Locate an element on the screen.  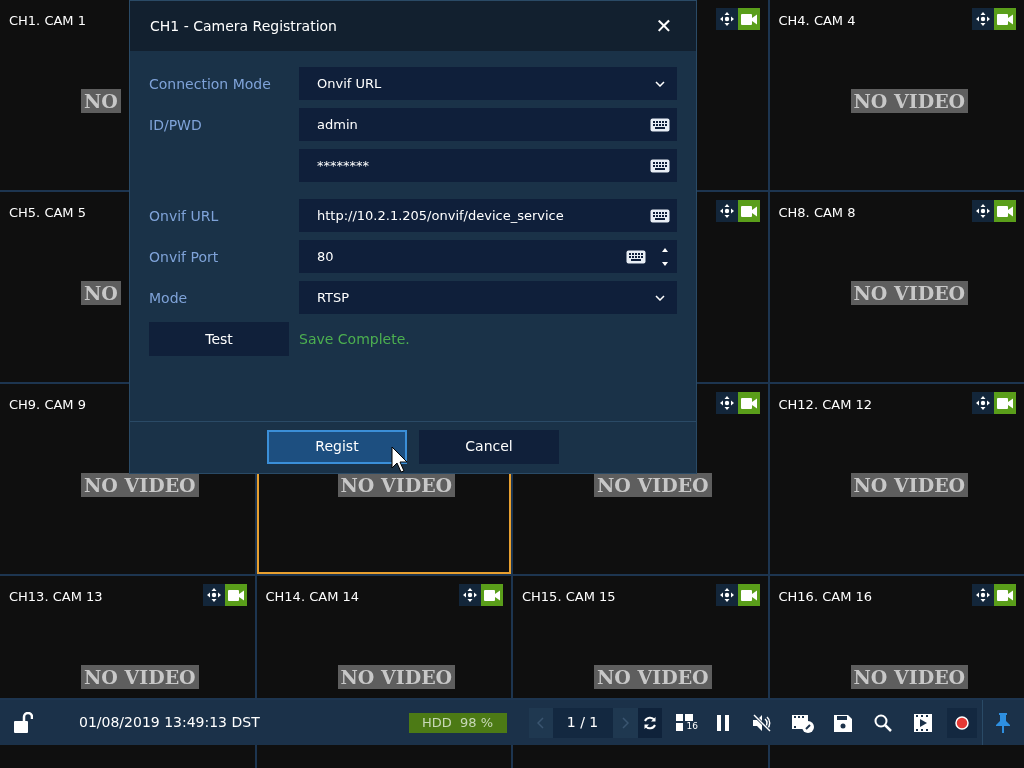
close-button: ✕ is located at coordinates (664, 26).